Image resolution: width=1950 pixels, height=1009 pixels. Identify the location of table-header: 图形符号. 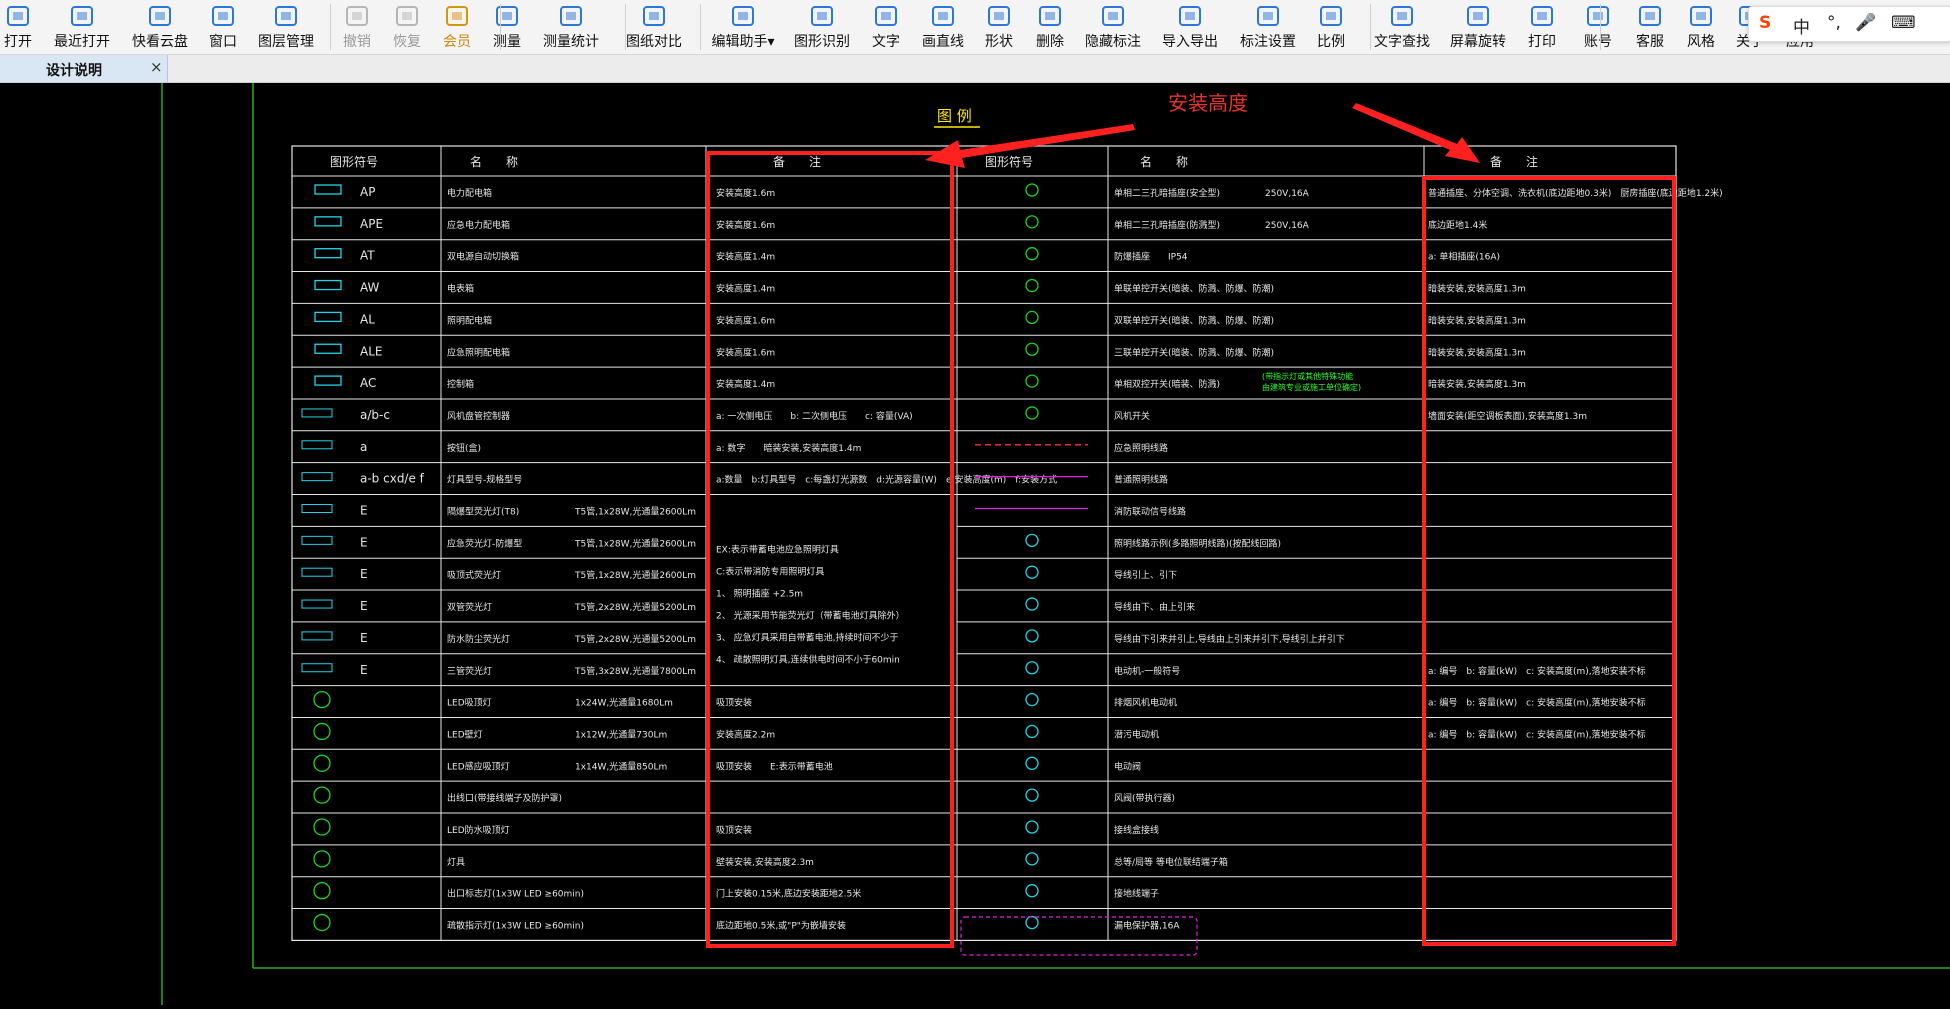
(1009, 161).